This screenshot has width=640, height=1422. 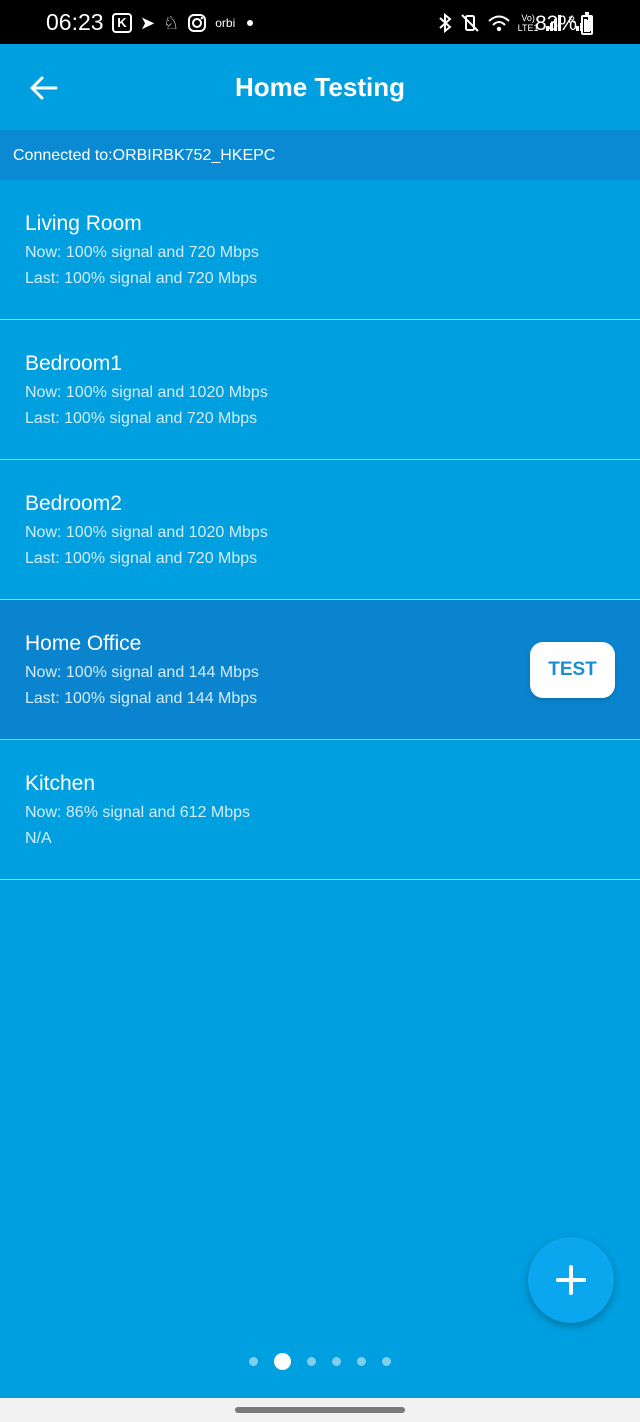 I want to click on connection-status-bar: Connected to:ORBIRBK752_HKEPC, so click(x=320, y=155).